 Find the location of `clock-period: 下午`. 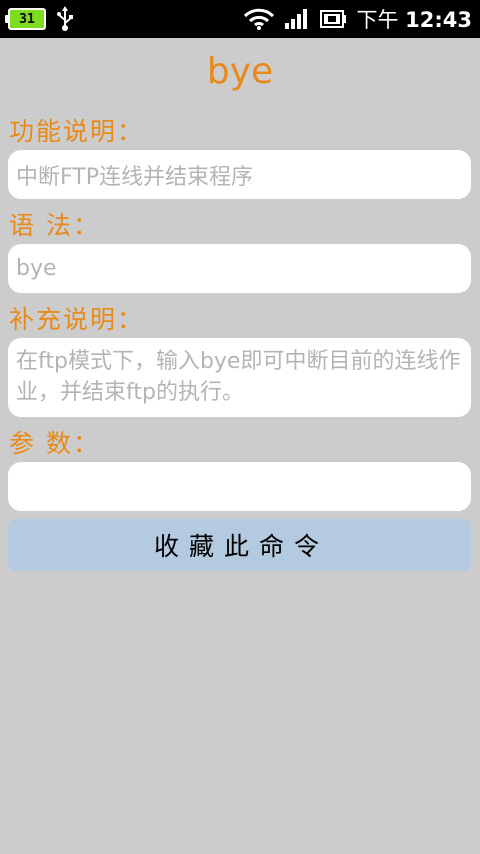

clock-period: 下午 is located at coordinates (377, 20).